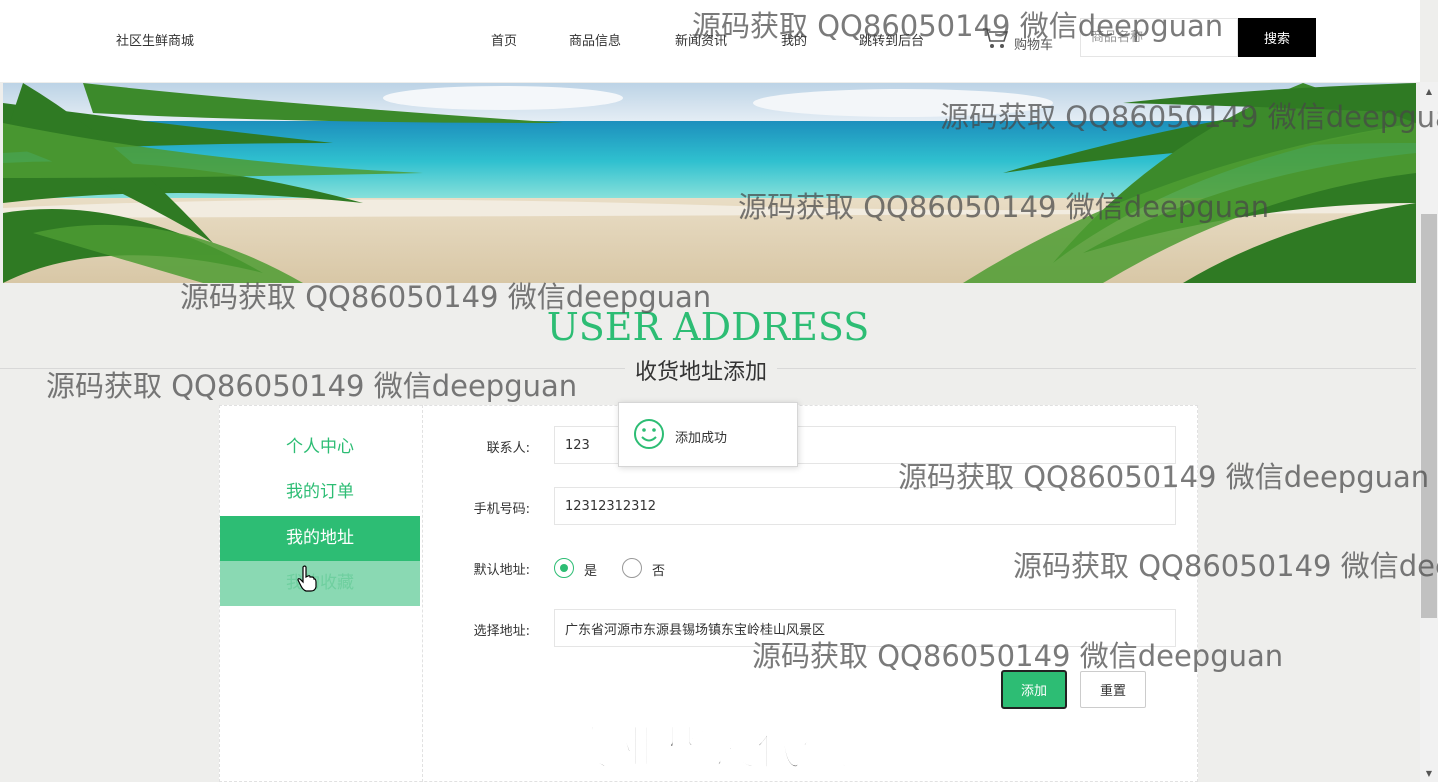  Describe the element at coordinates (1159, 37) in the screenshot. I see `search-input` at that location.